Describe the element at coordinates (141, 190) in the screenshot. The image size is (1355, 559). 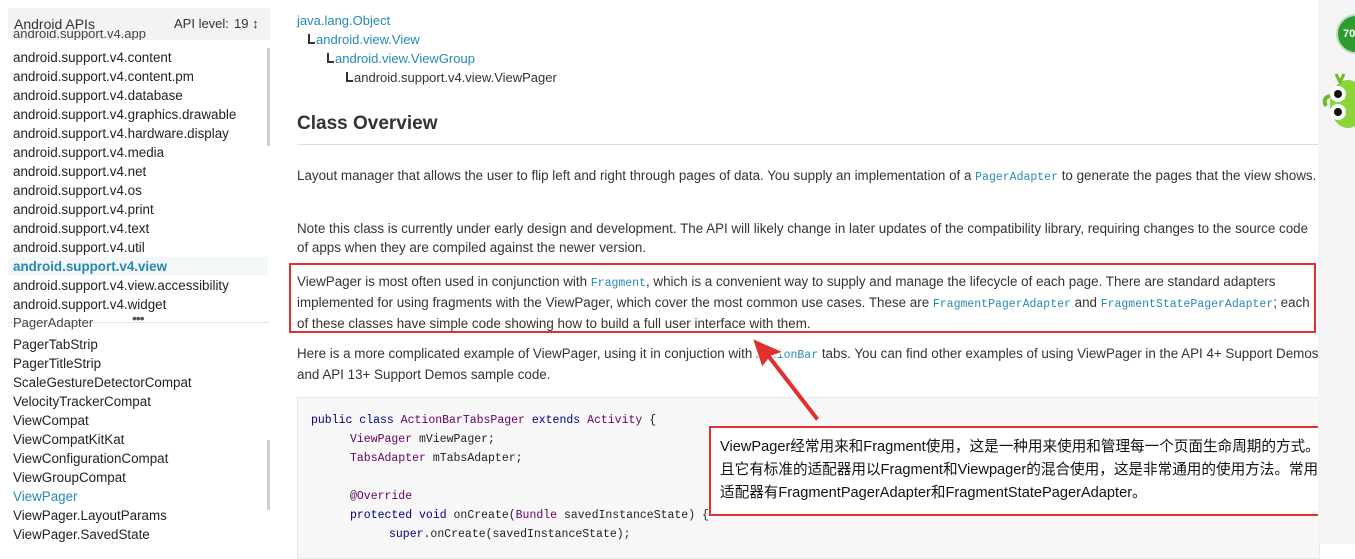
I see `package-item: android.support.v4.os` at that location.